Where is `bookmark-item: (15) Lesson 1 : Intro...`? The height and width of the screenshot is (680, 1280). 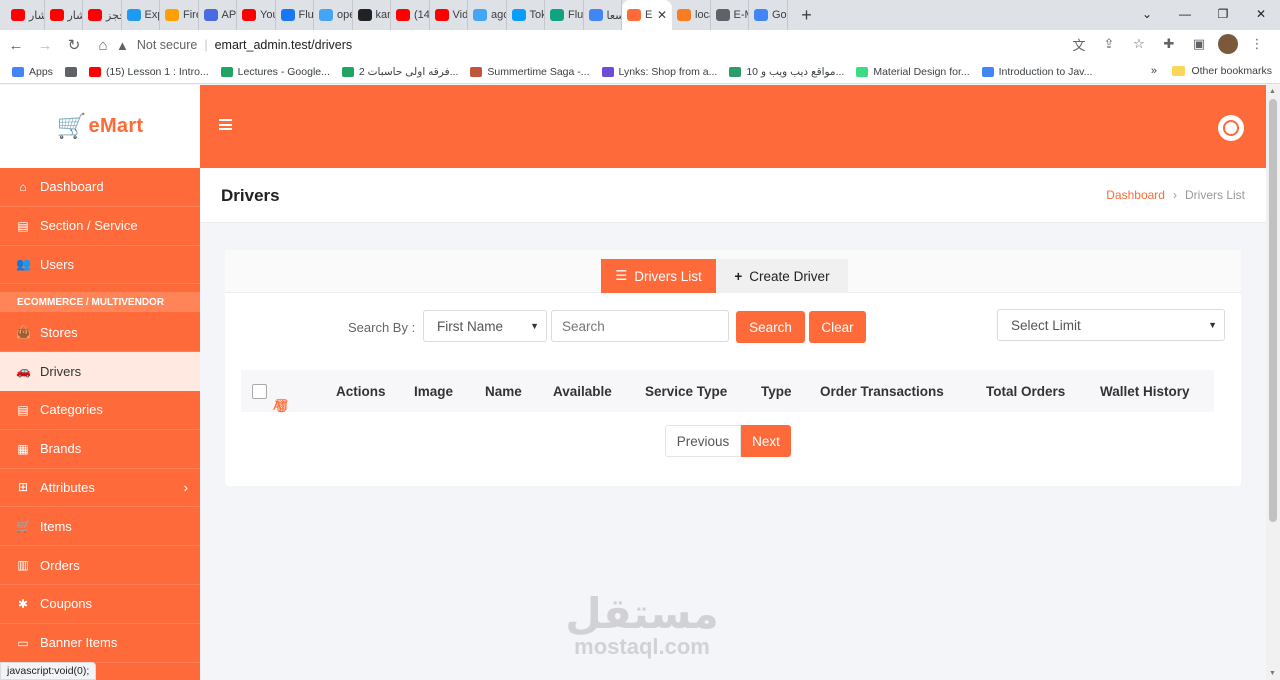 bookmark-item: (15) Lesson 1 : Intro... is located at coordinates (148, 72).